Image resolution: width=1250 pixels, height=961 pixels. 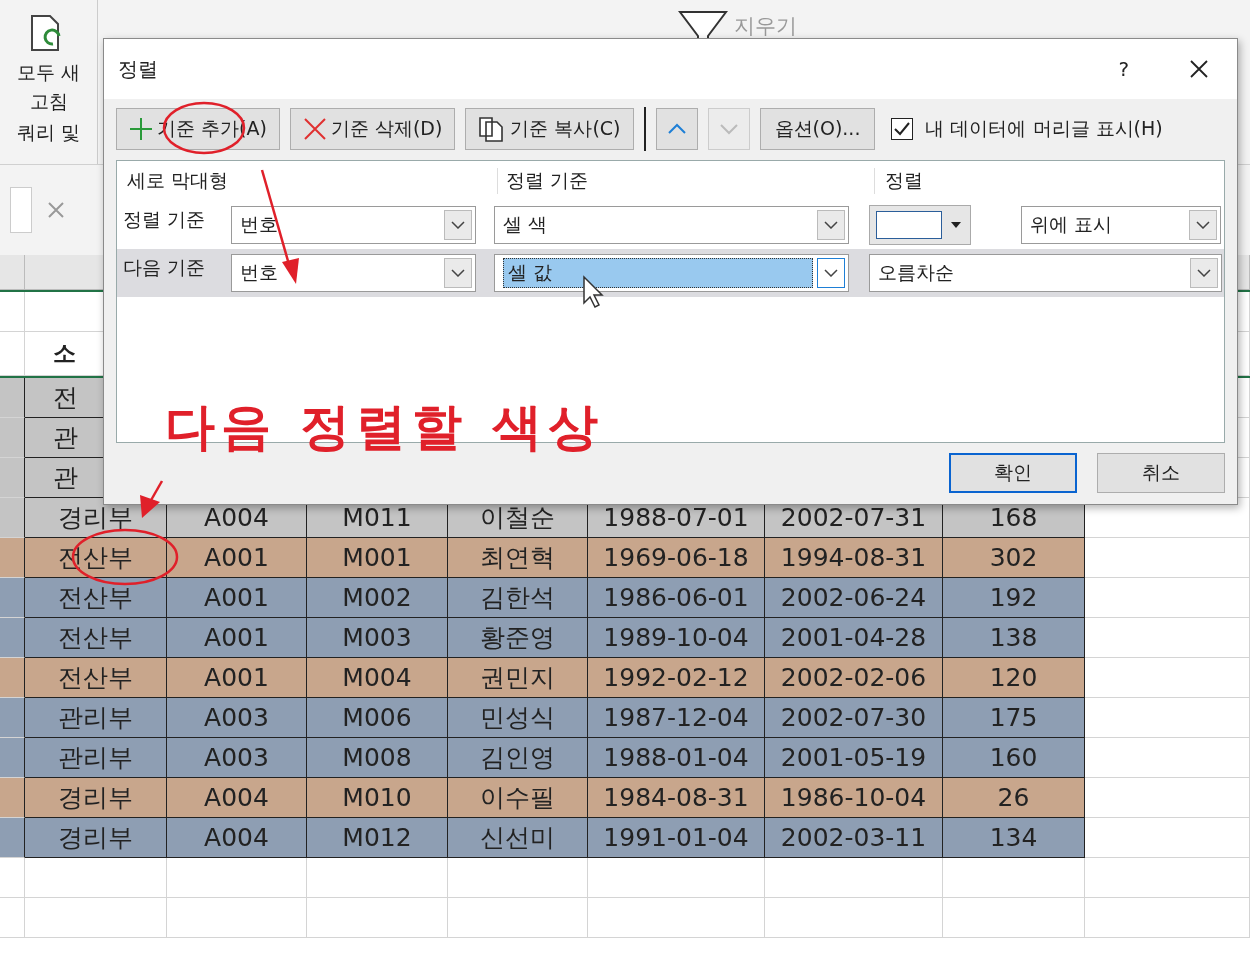 I want to click on sort-on-dropdown: 셀 값, so click(x=671, y=273).